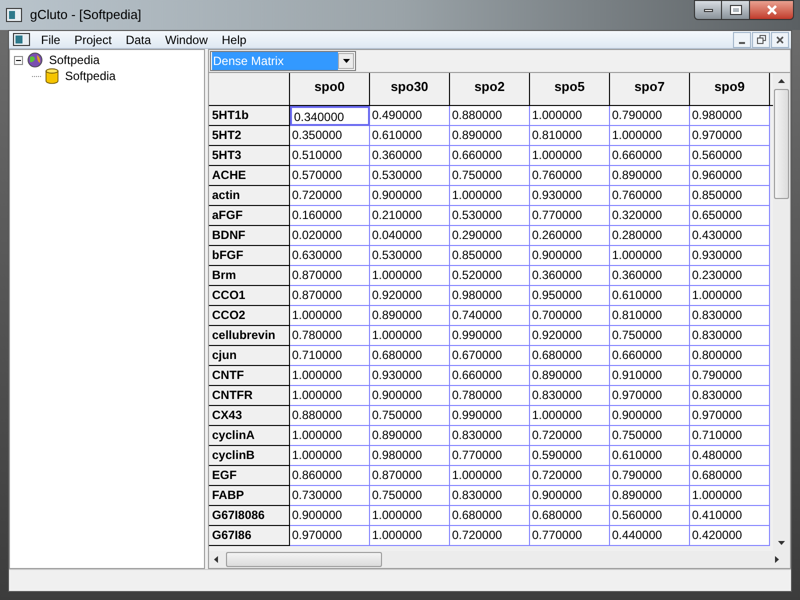  I want to click on close-icon, so click(780, 40).